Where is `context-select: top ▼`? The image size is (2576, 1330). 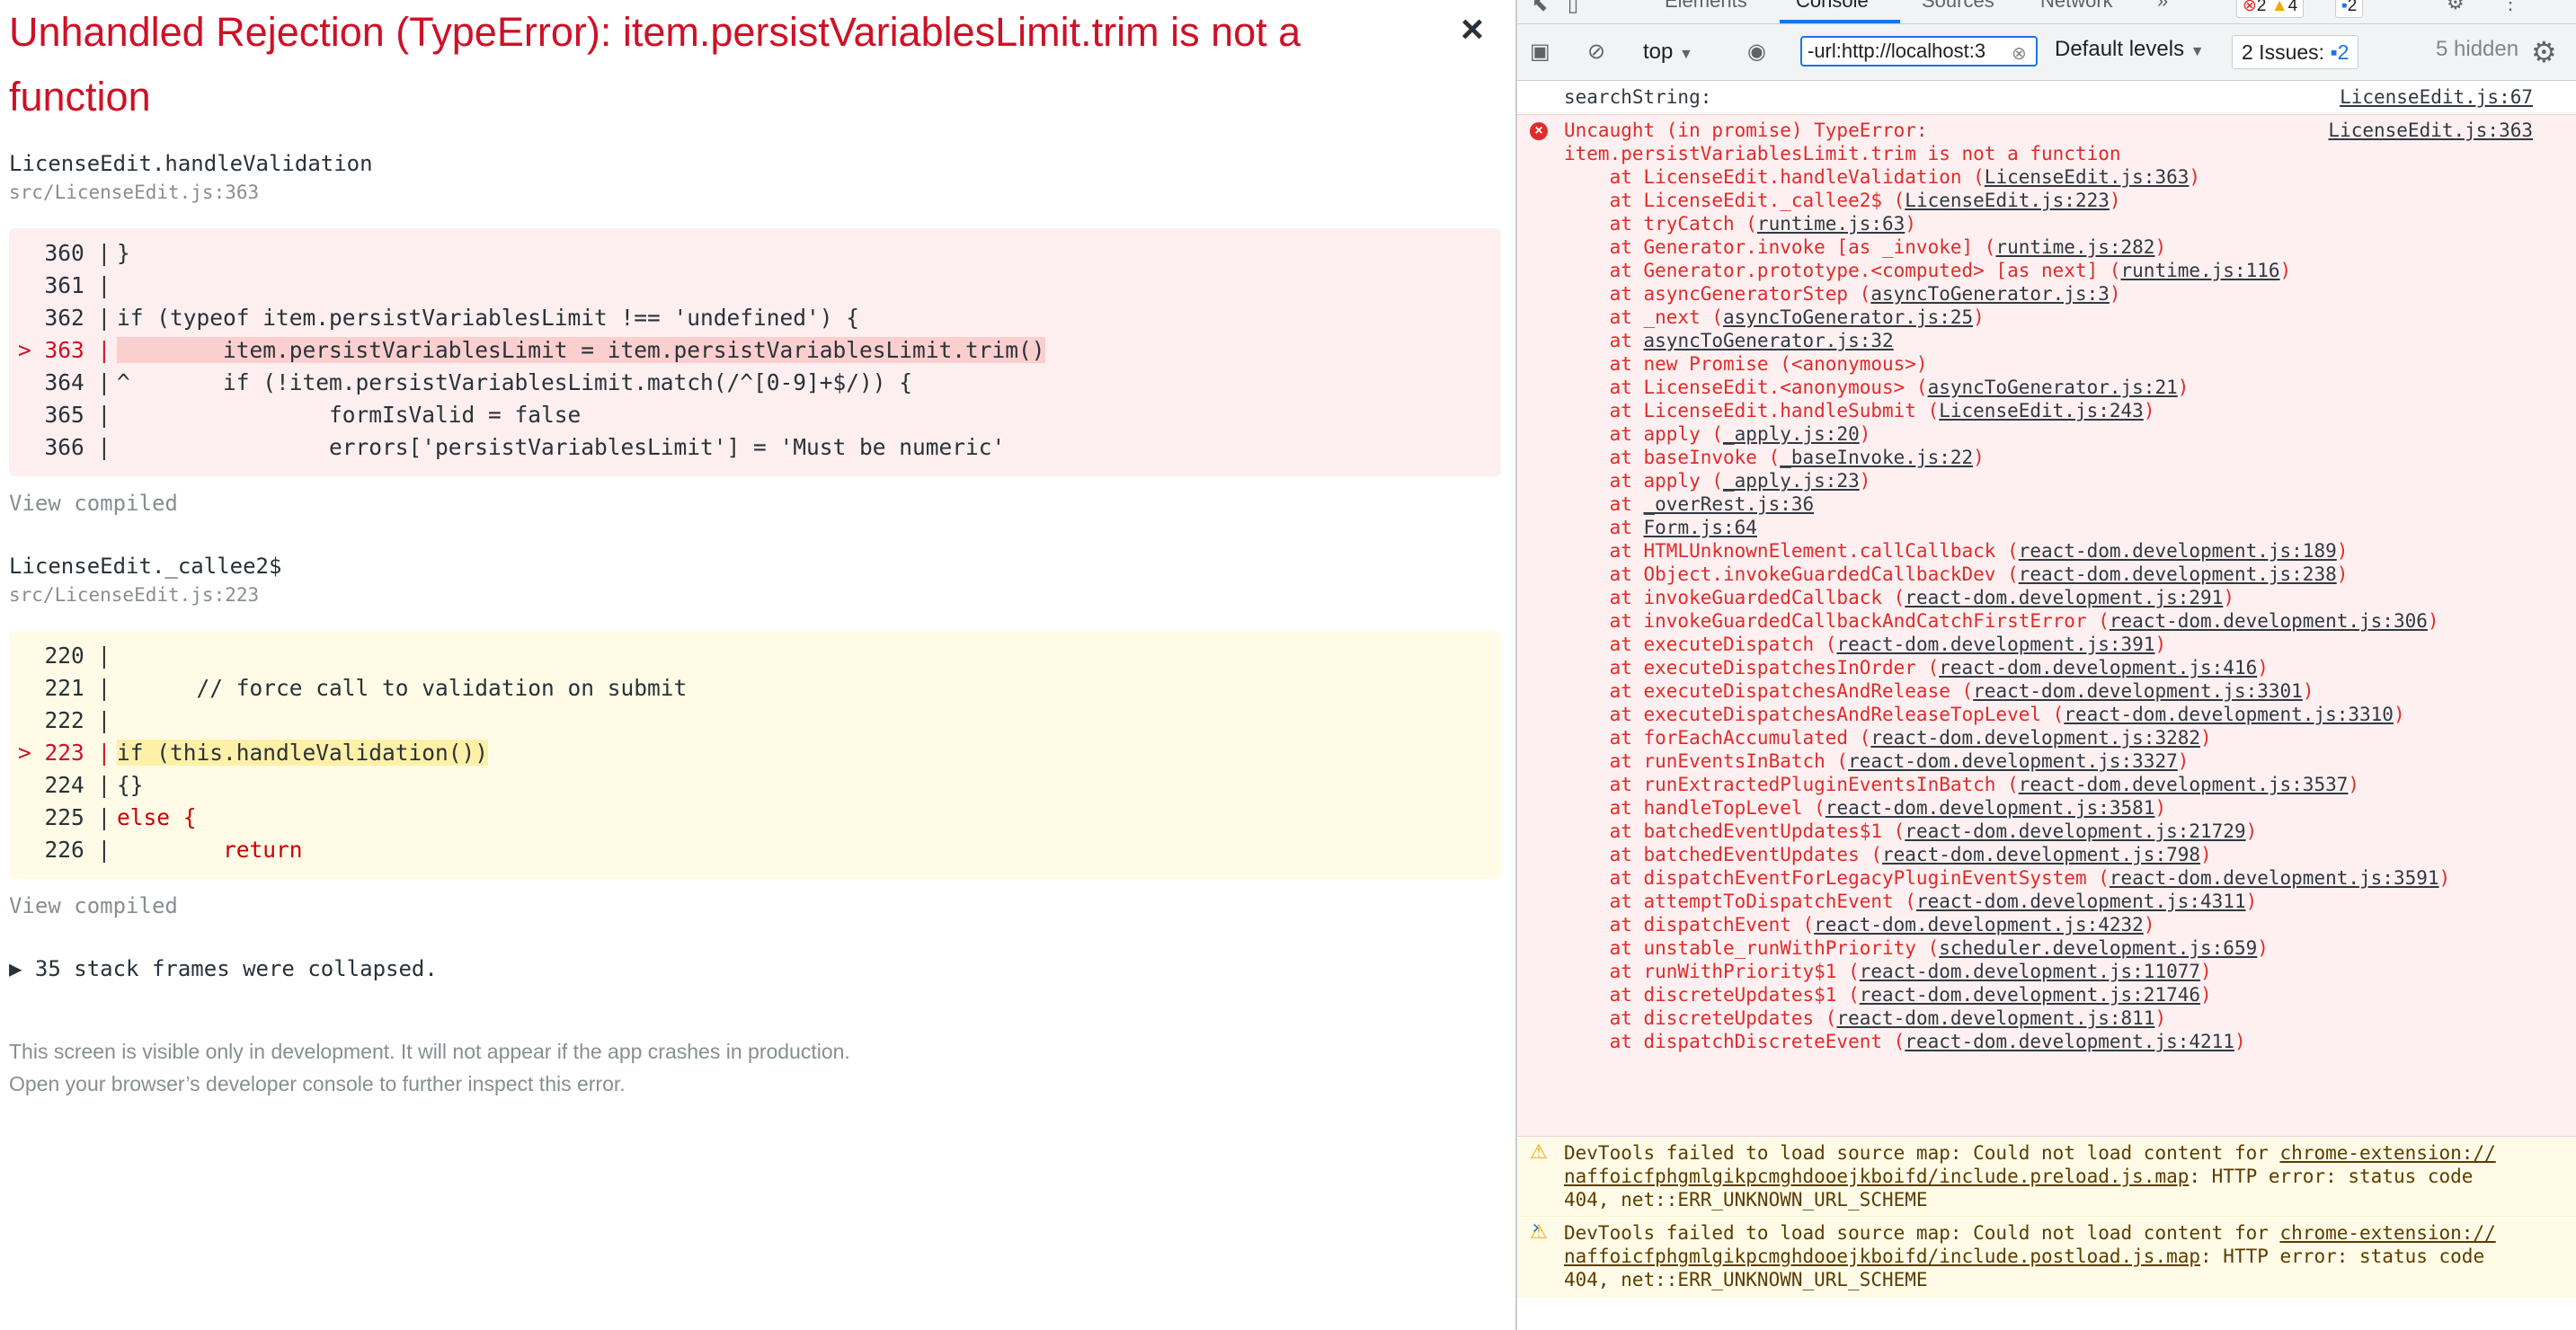 context-select: top ▼ is located at coordinates (1668, 52).